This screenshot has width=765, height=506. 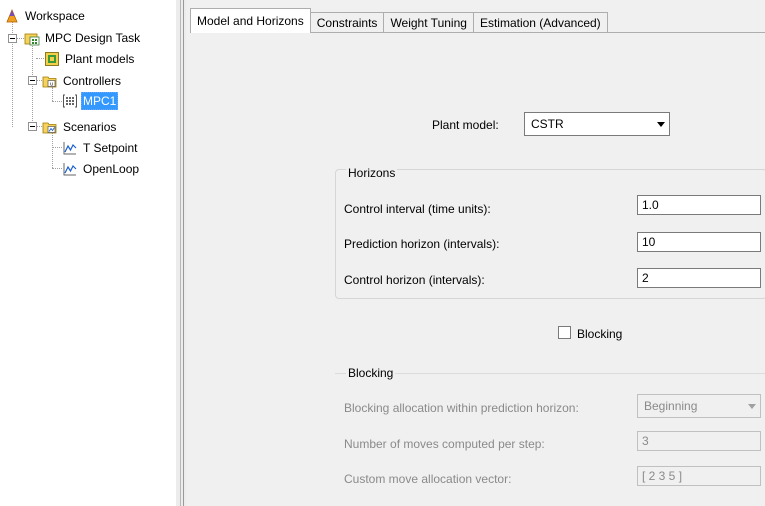 What do you see at coordinates (547, 124) in the screenshot?
I see `plant-model-value: CSTR` at bounding box center [547, 124].